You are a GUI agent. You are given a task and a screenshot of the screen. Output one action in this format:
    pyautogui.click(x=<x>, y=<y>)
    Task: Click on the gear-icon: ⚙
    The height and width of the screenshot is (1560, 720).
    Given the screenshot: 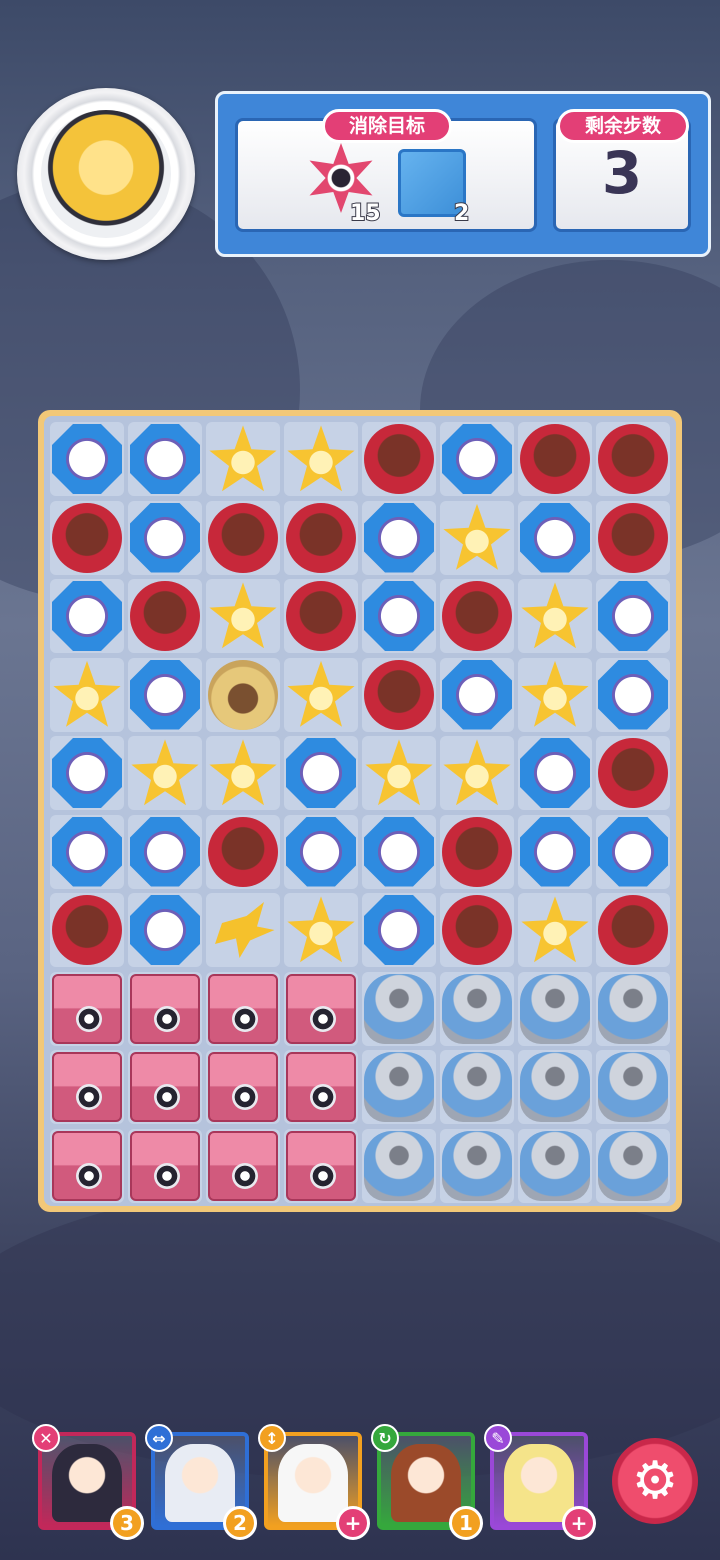 What is the action you would take?
    pyautogui.click(x=655, y=1481)
    